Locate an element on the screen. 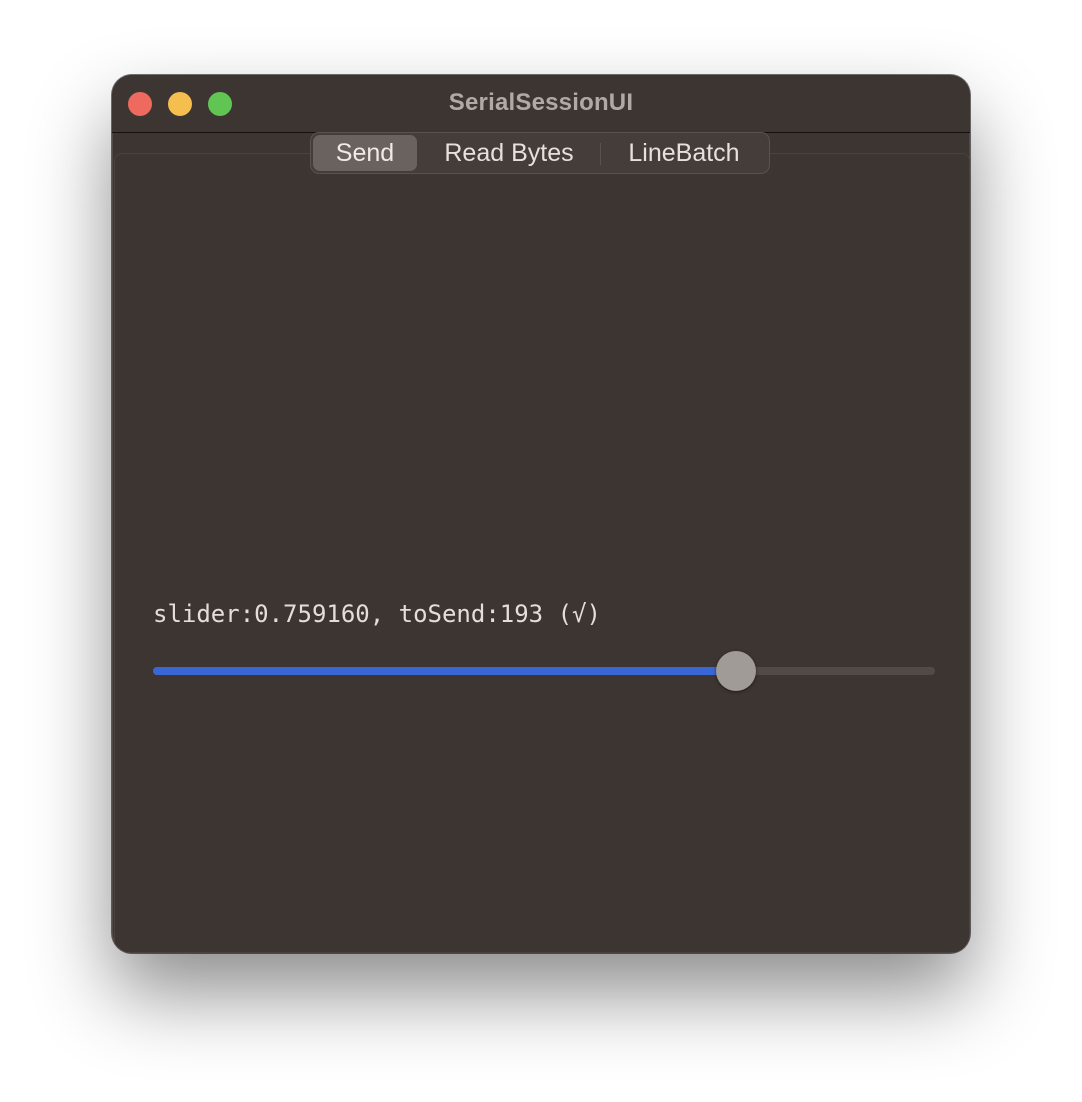 Image resolution: width=1082 pixels, height=1102 pixels. tab-selector: Send Read Bytes LineBatch is located at coordinates (540, 153).